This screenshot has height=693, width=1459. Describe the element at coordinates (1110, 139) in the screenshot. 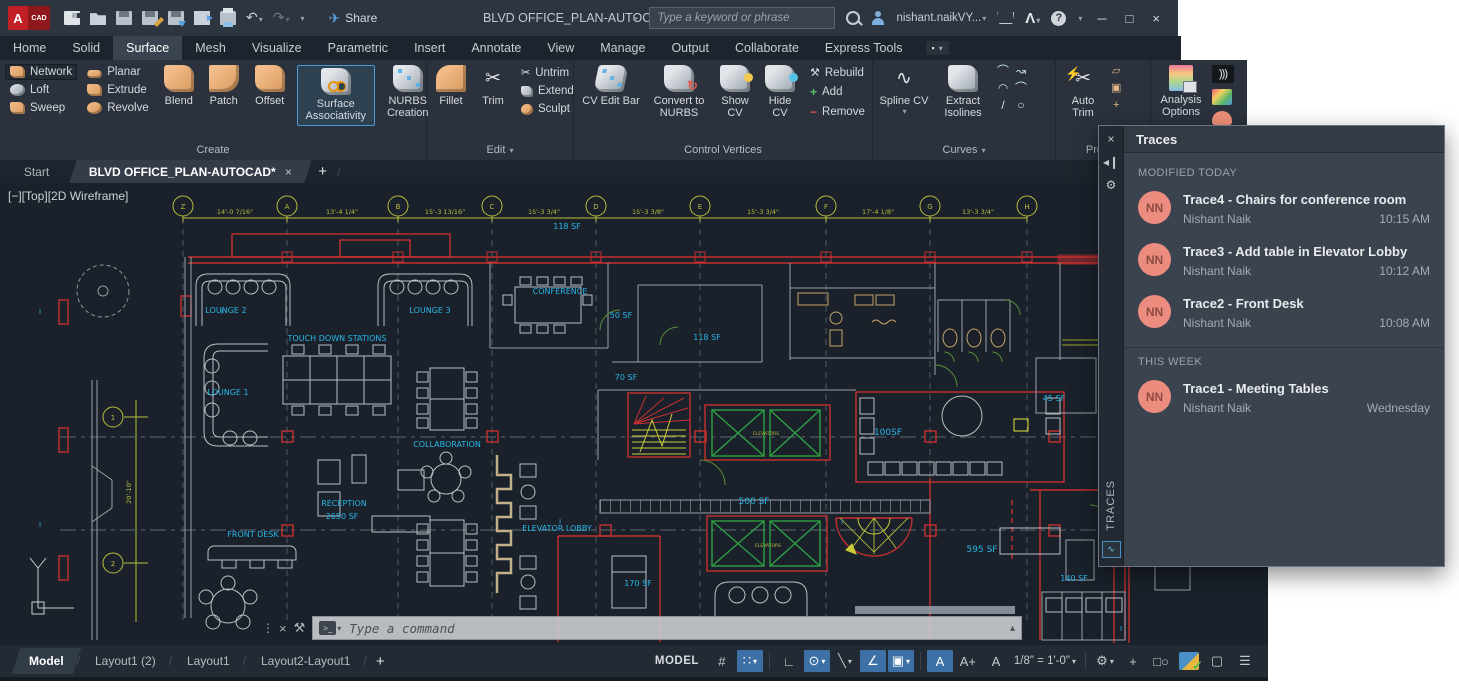

I see `palette-close-icon: ×` at that location.